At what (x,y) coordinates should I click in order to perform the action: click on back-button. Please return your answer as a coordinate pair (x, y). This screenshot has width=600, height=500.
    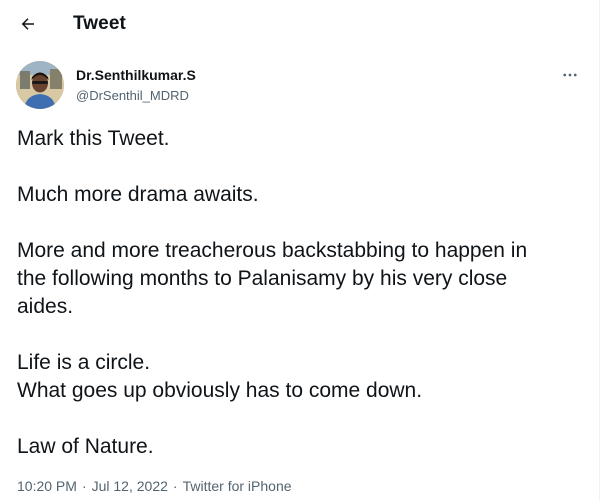
    Looking at the image, I should click on (28, 24).